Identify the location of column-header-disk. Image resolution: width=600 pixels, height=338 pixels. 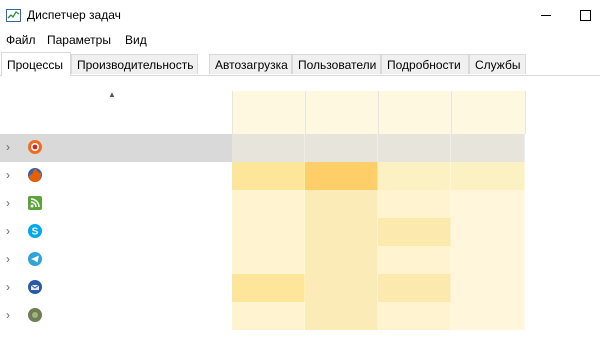
(414, 112).